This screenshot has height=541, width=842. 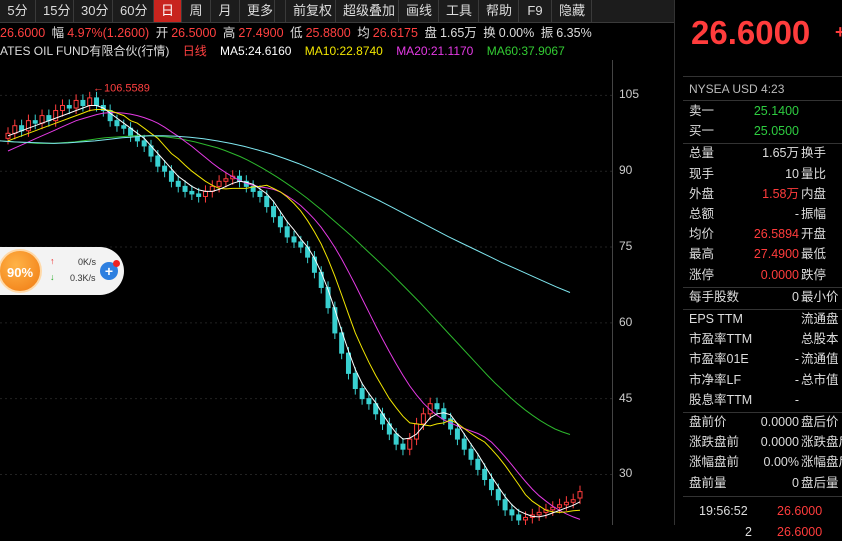 What do you see at coordinates (459, 11) in the screenshot?
I see `toolbar-item-11: 工具` at bounding box center [459, 11].